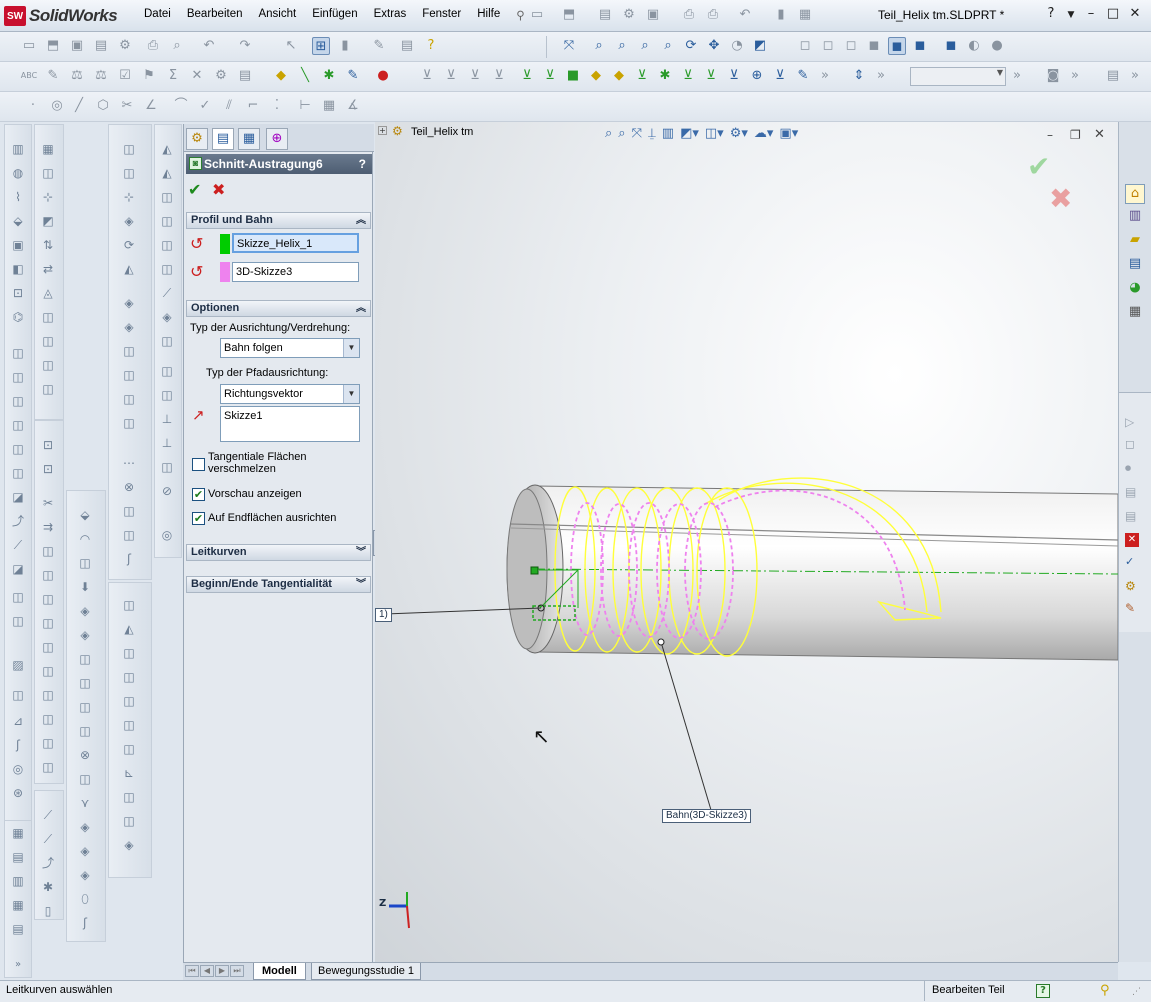 The height and width of the screenshot is (1002, 1151). I want to click on tab-motion-study: Bewegungsstudie 1, so click(366, 971).